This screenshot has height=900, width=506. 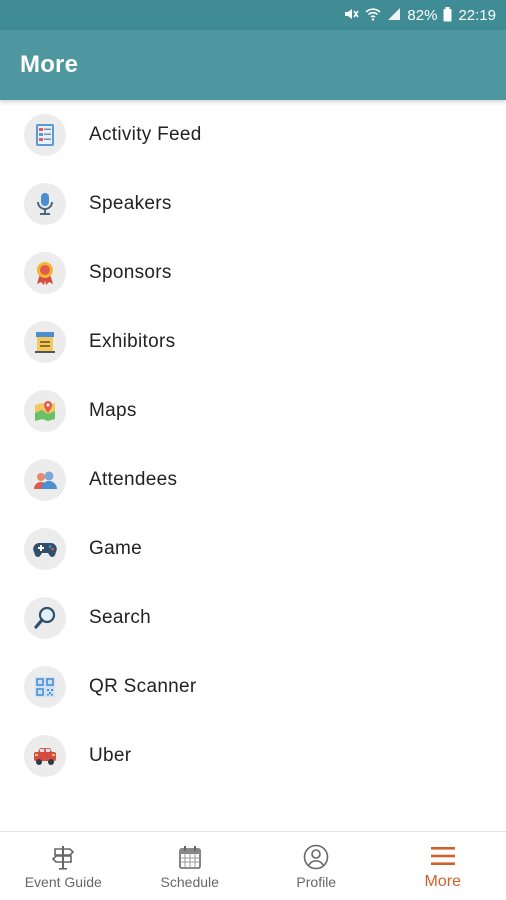 What do you see at coordinates (143, 686) in the screenshot?
I see `menu-item-label: QR Scanner` at bounding box center [143, 686].